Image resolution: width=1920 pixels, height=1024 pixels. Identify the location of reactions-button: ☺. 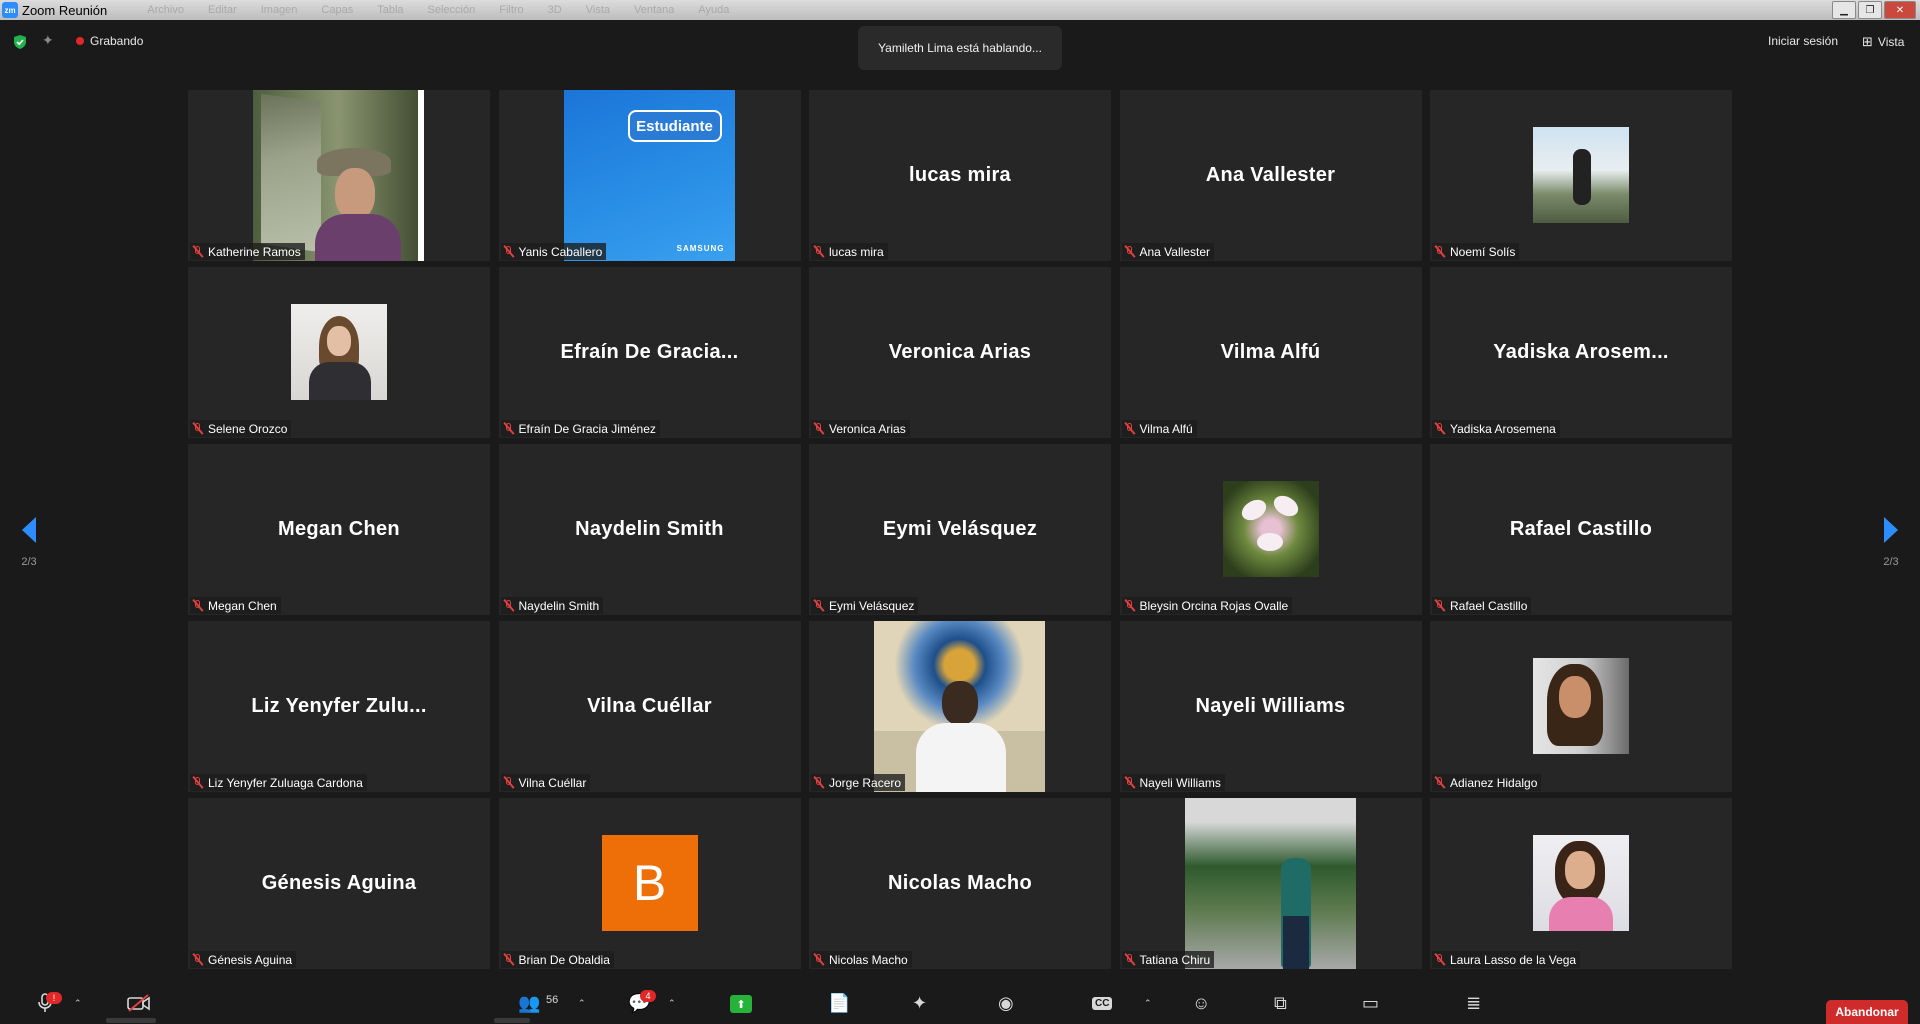
(1201, 1003).